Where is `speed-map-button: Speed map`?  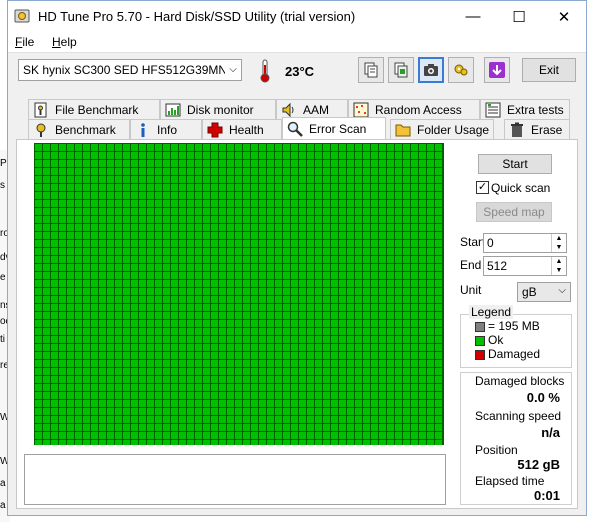 speed-map-button: Speed map is located at coordinates (514, 212).